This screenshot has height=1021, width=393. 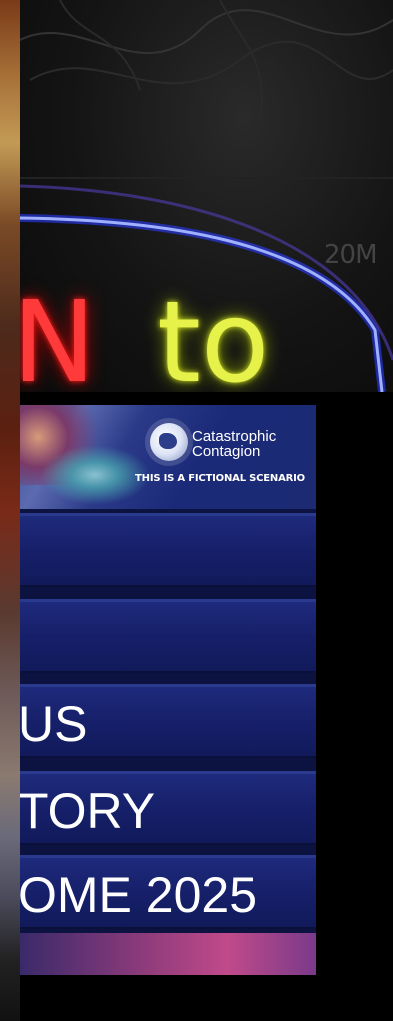 I want to click on logo-title-line1: Catastrophic, so click(x=234, y=436).